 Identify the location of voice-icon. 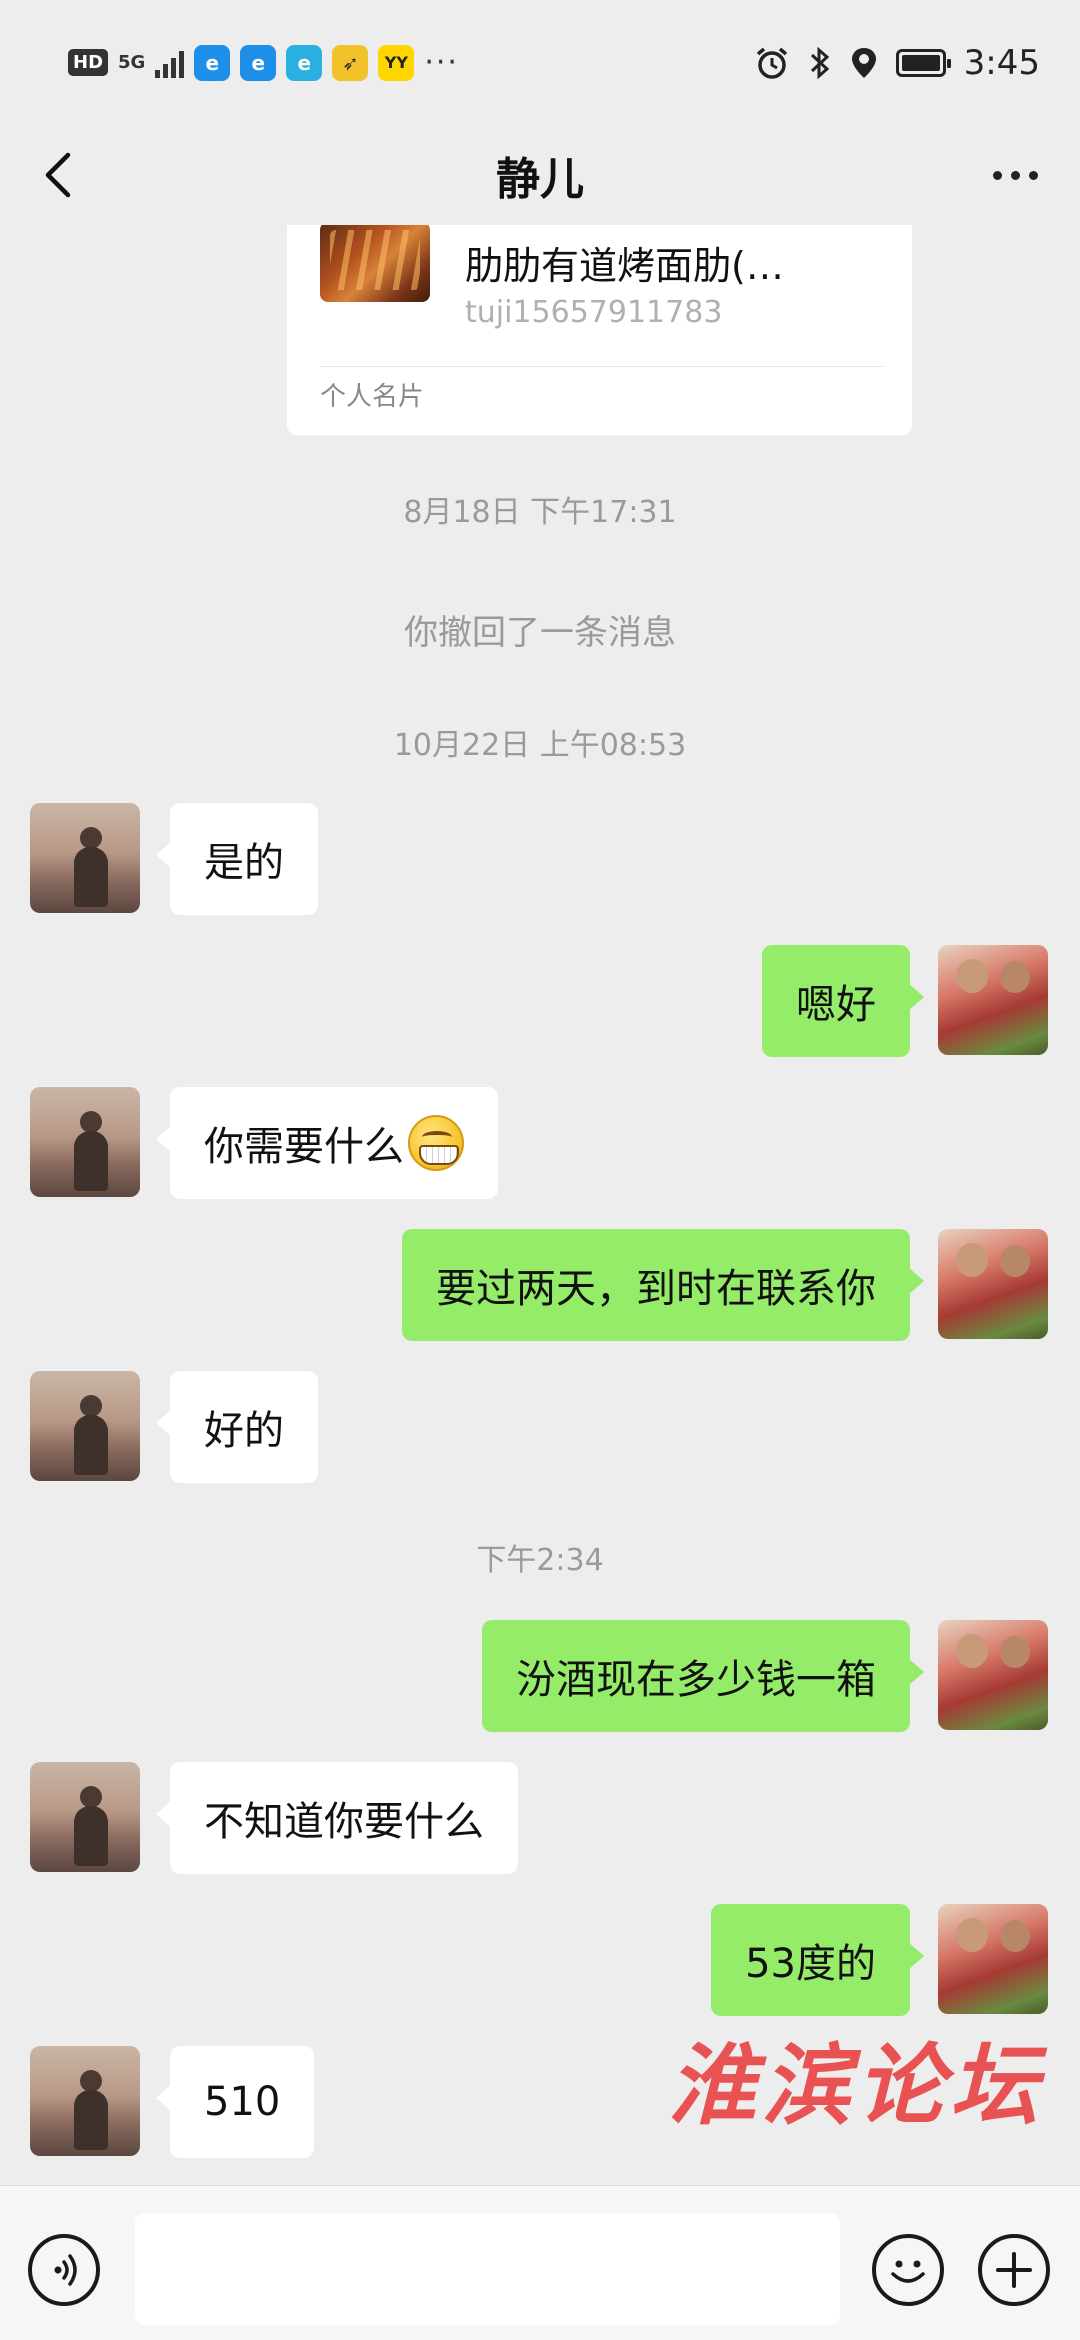
(65, 2270).